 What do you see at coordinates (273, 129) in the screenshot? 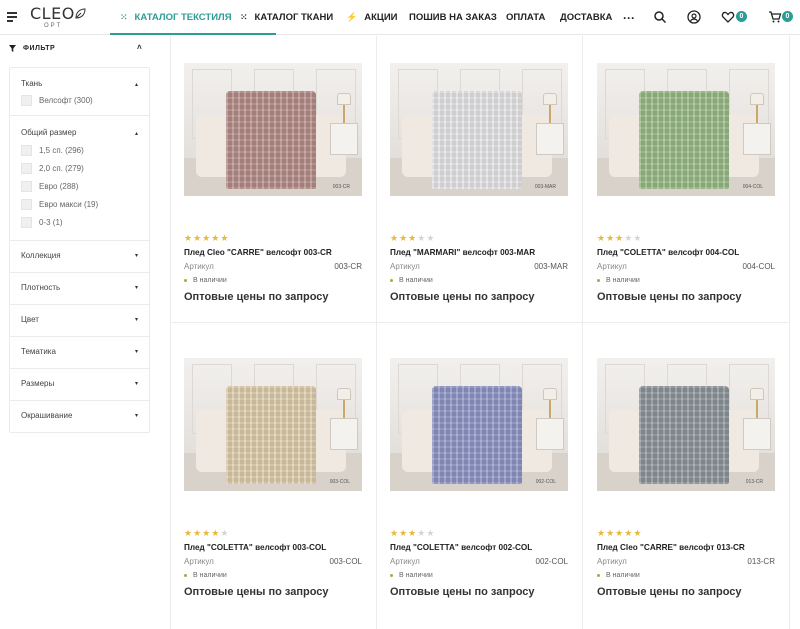
I see `product-image: 003-CR` at bounding box center [273, 129].